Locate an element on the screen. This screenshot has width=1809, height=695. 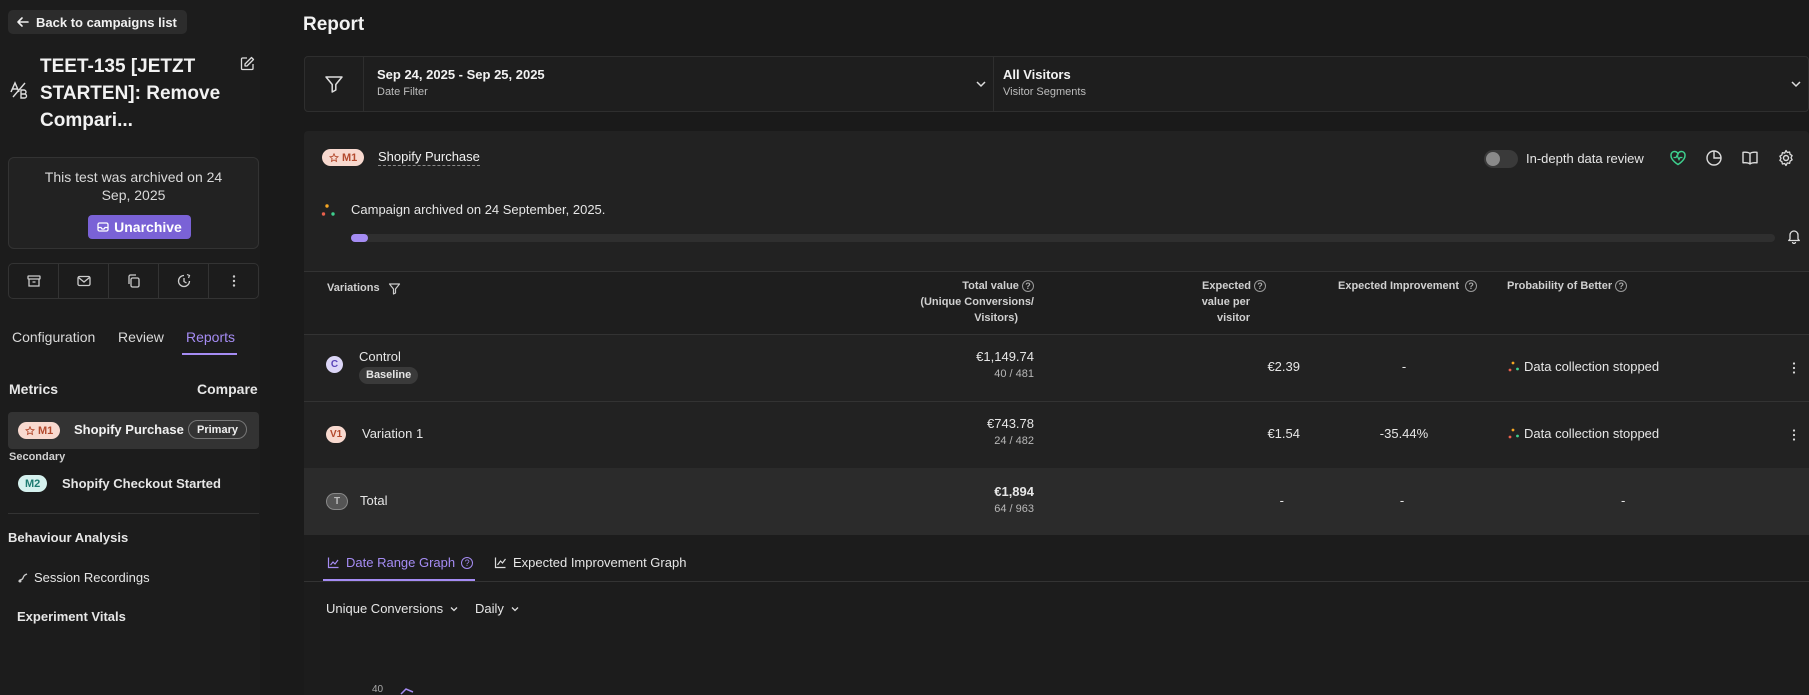
tab-expected-improvement-graph: Expected Improvement Graph is located at coordinates (590, 562).